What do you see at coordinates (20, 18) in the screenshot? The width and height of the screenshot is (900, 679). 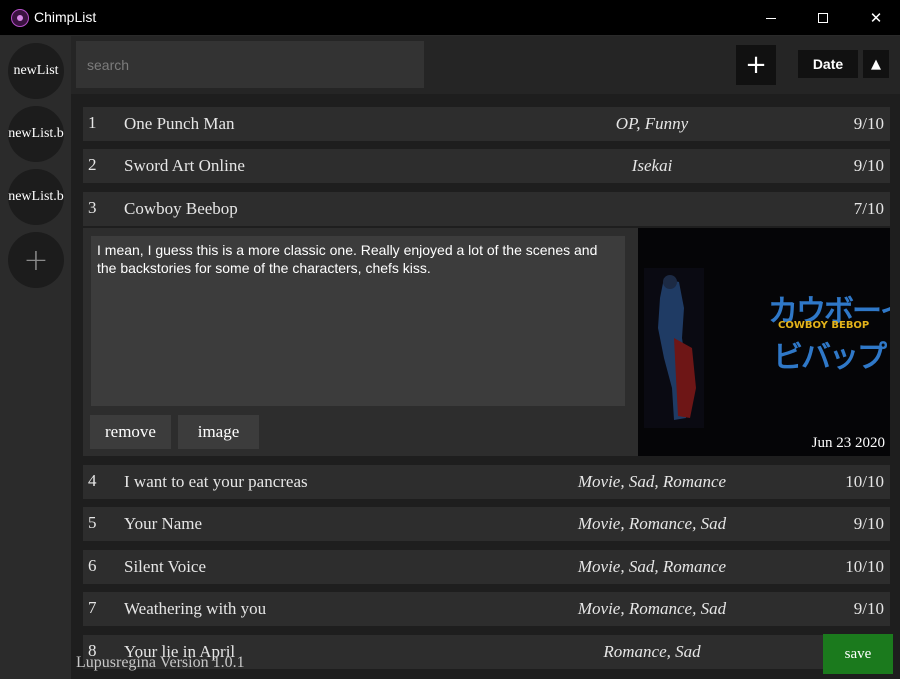 I see `app-logo-icon` at bounding box center [20, 18].